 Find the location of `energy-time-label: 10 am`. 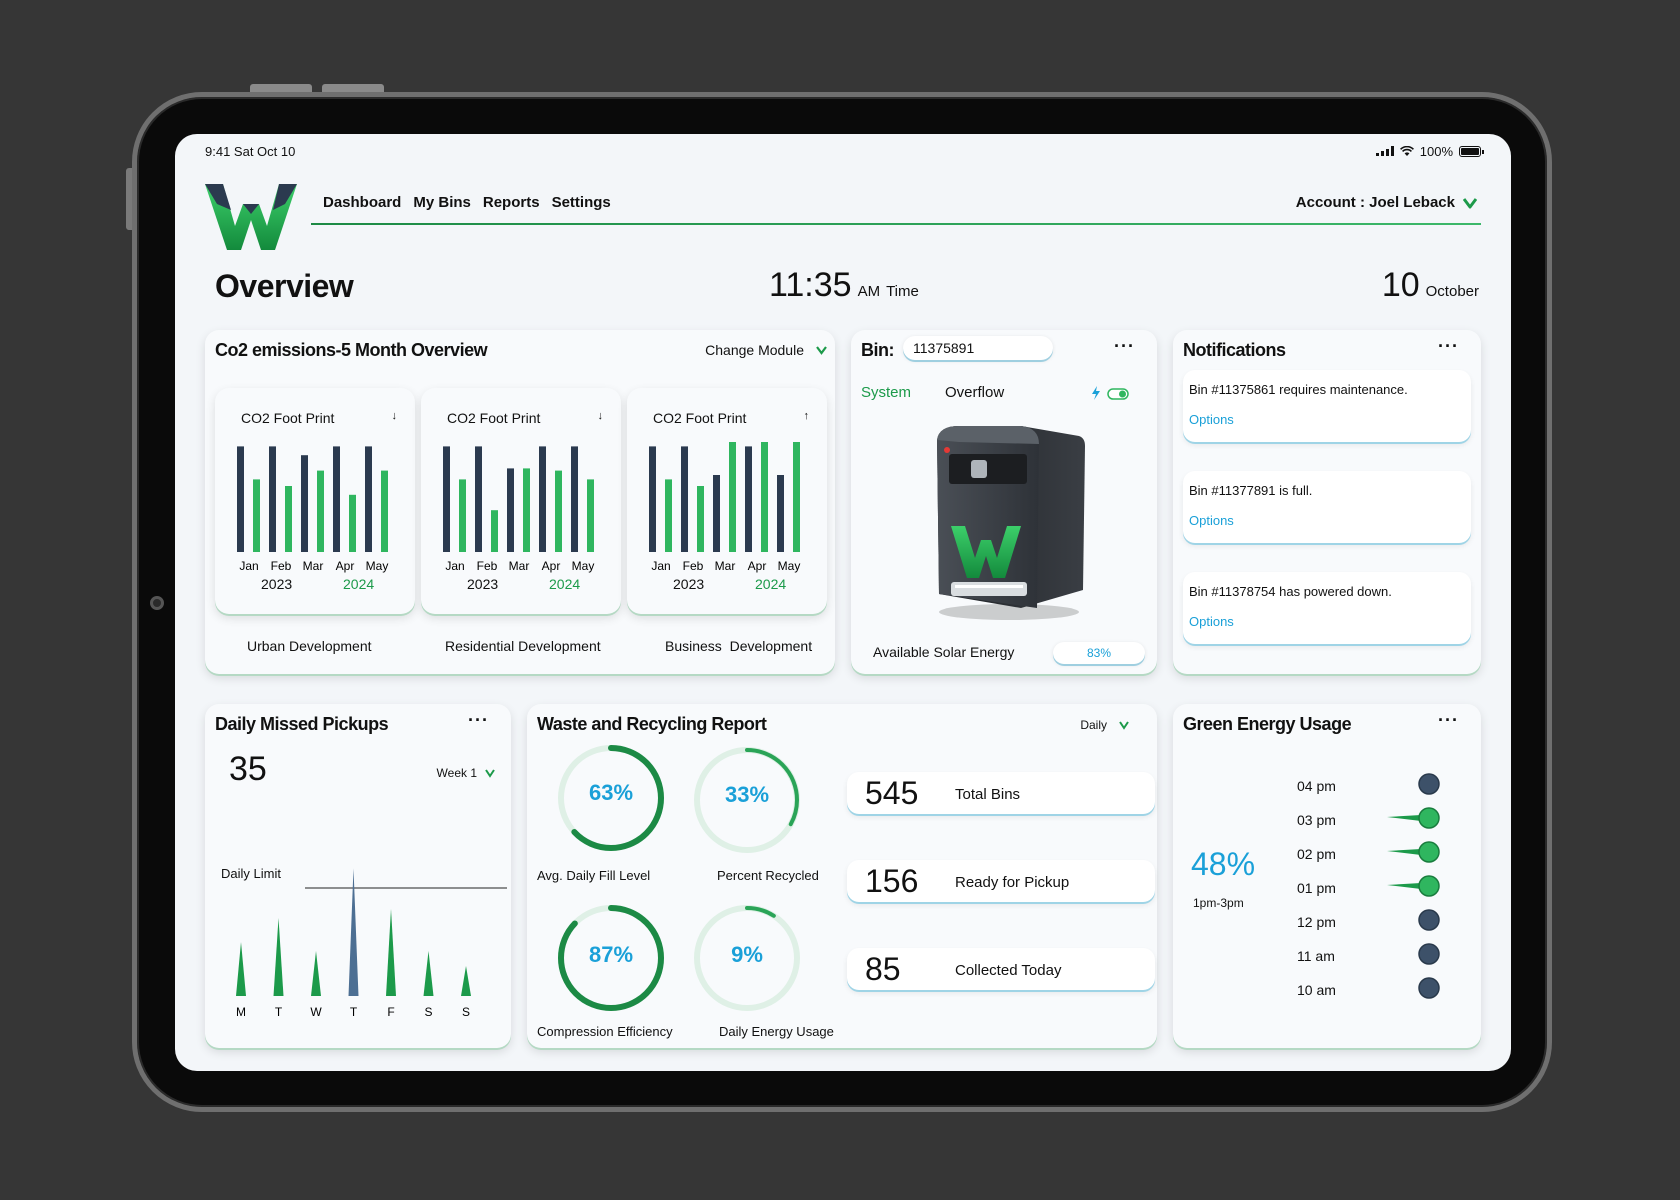

energy-time-label: 10 am is located at coordinates (1316, 990).